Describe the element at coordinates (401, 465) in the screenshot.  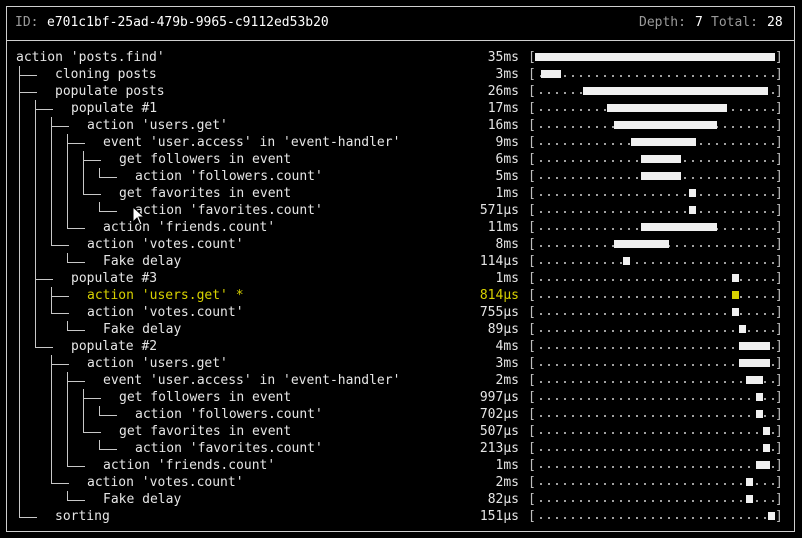
I see `span-row: action 'friends.count' 1ms []` at that location.